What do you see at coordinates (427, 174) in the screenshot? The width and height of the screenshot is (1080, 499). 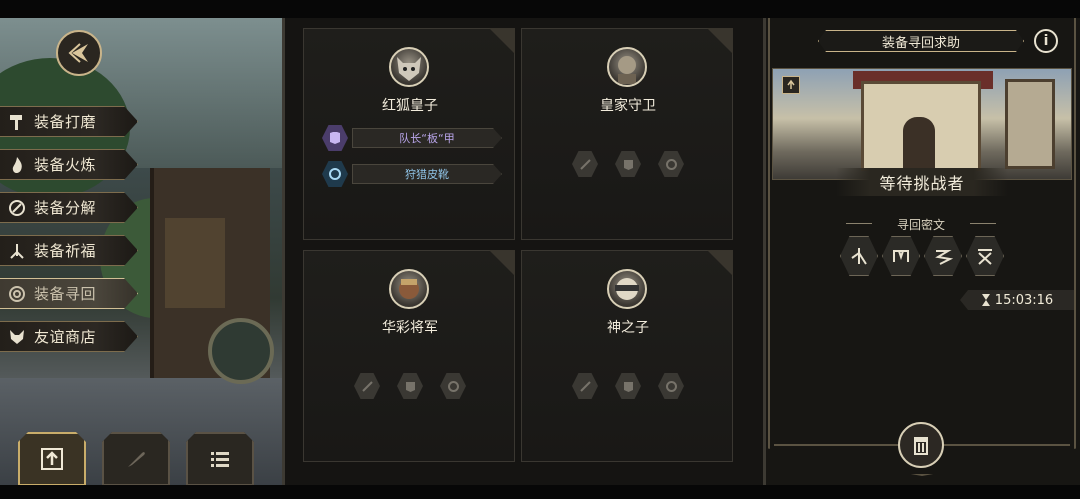 I see `gear-label: 狩猎皮靴` at bounding box center [427, 174].